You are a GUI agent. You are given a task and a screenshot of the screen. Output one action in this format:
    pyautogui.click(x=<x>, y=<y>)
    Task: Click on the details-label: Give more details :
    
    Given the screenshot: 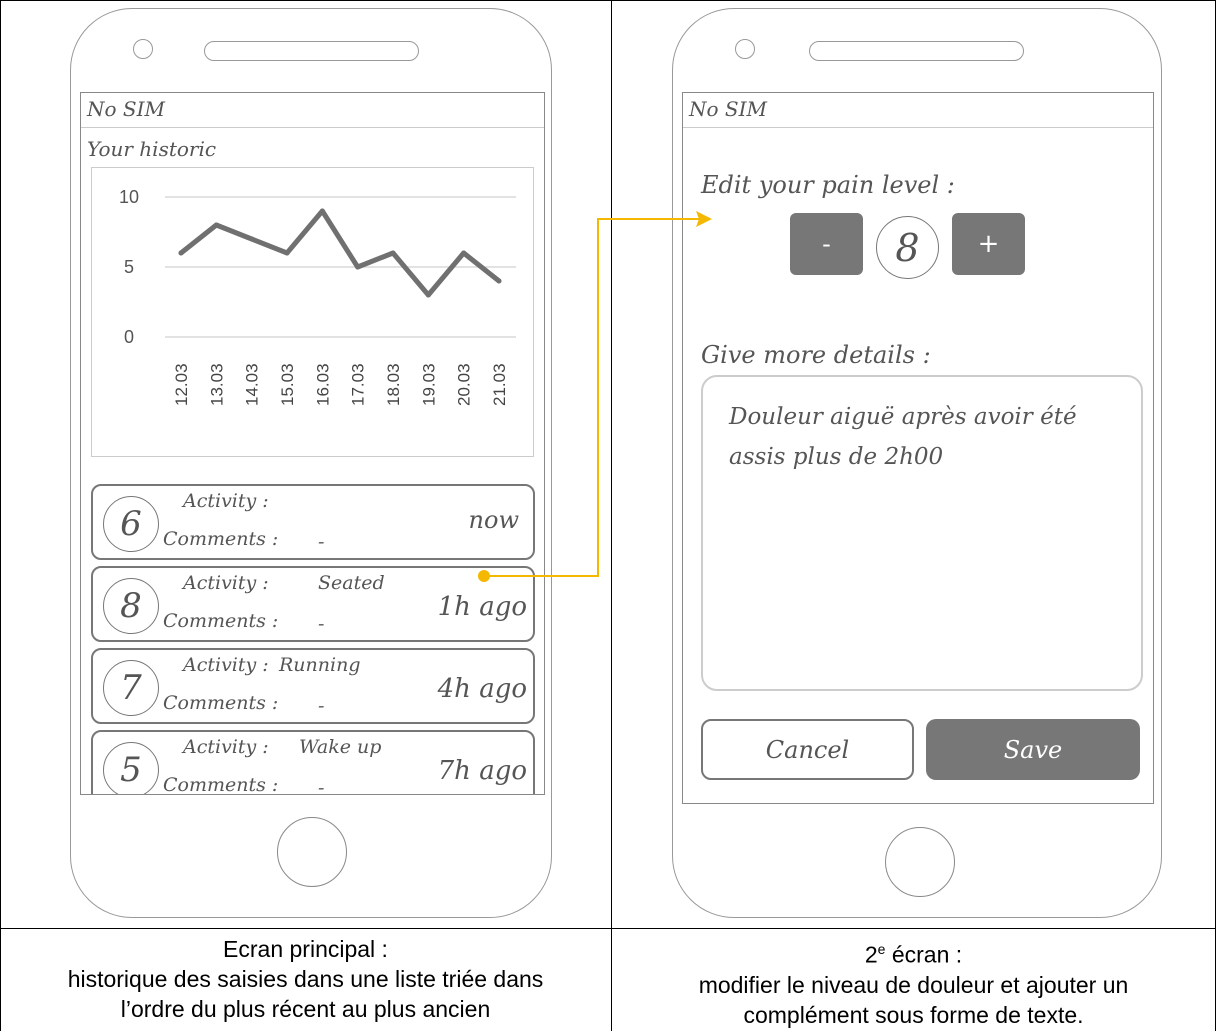 What is the action you would take?
    pyautogui.click(x=816, y=355)
    